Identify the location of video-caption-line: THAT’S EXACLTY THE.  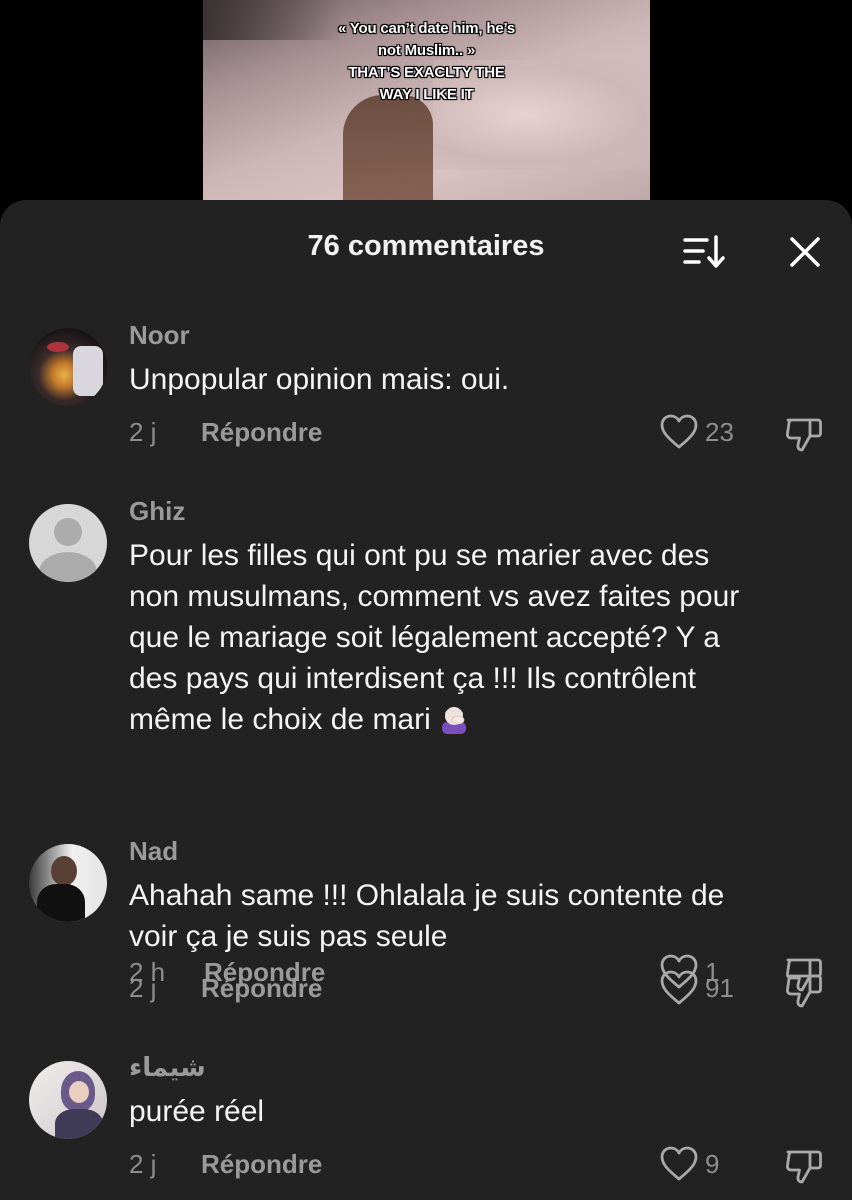
(426, 72).